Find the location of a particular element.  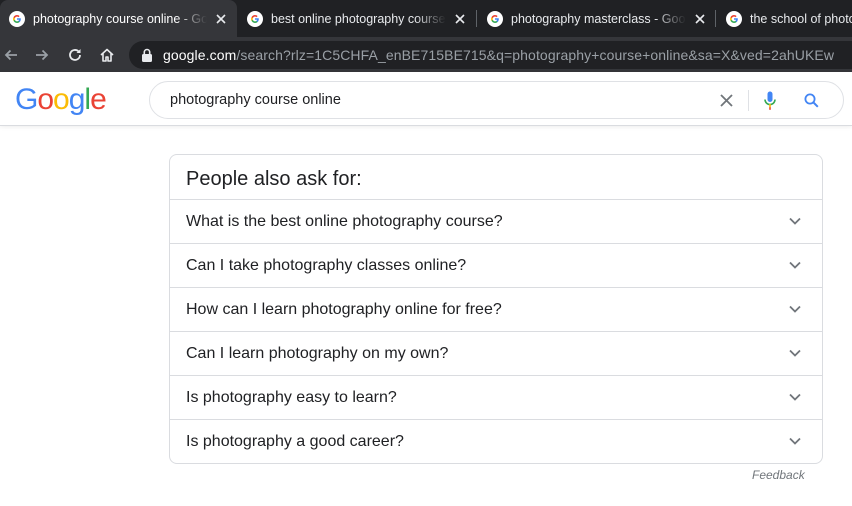

browser-tab-4: the school of photography is located at coordinates (784, 18).